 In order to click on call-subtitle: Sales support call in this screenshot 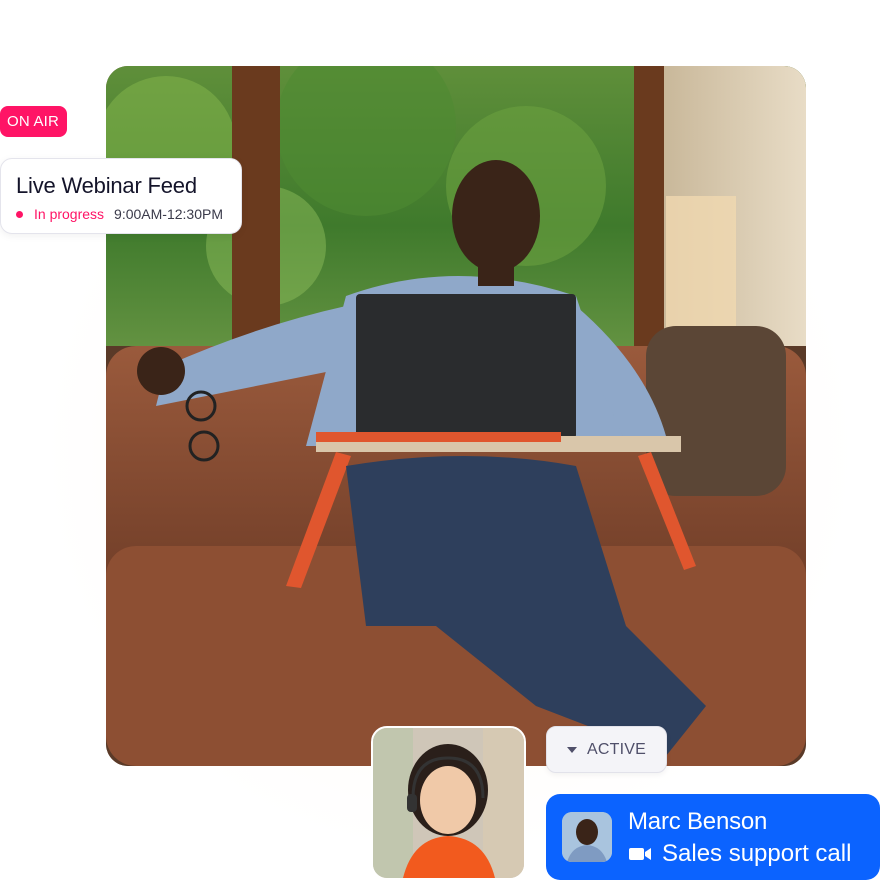, I will do `click(757, 853)`.